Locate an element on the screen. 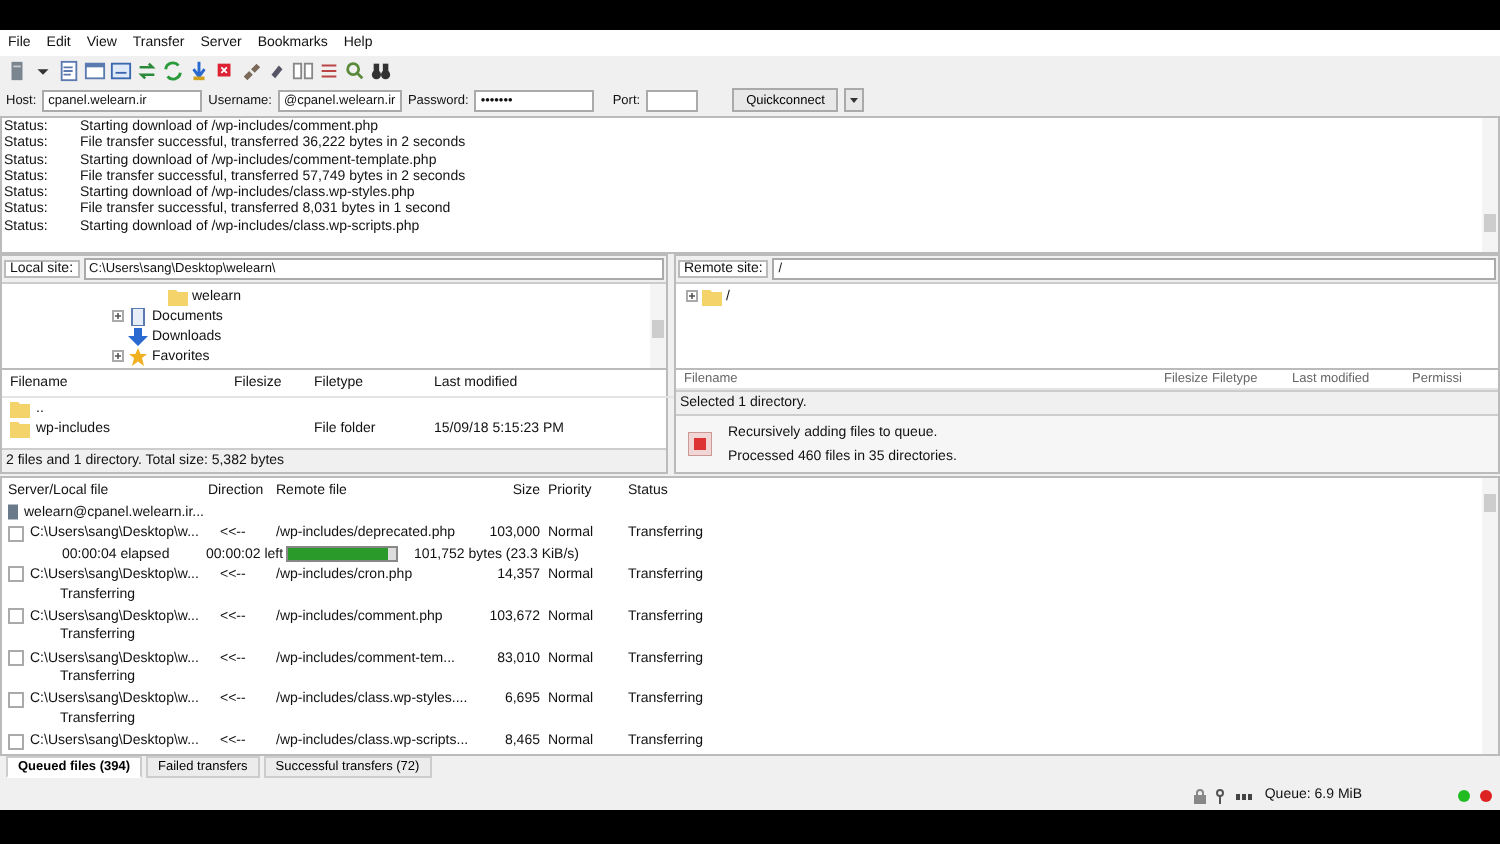 This screenshot has width=1500, height=844. progress-bar is located at coordinates (342, 554).